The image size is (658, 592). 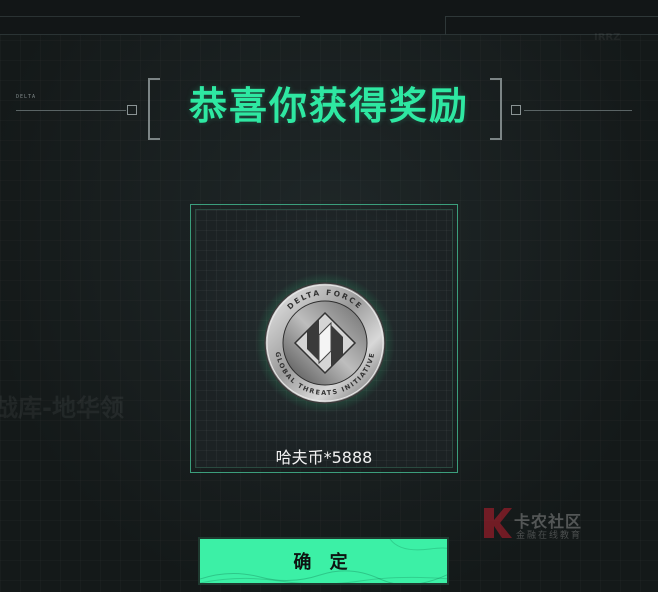 I want to click on top-bar, so click(x=329, y=17).